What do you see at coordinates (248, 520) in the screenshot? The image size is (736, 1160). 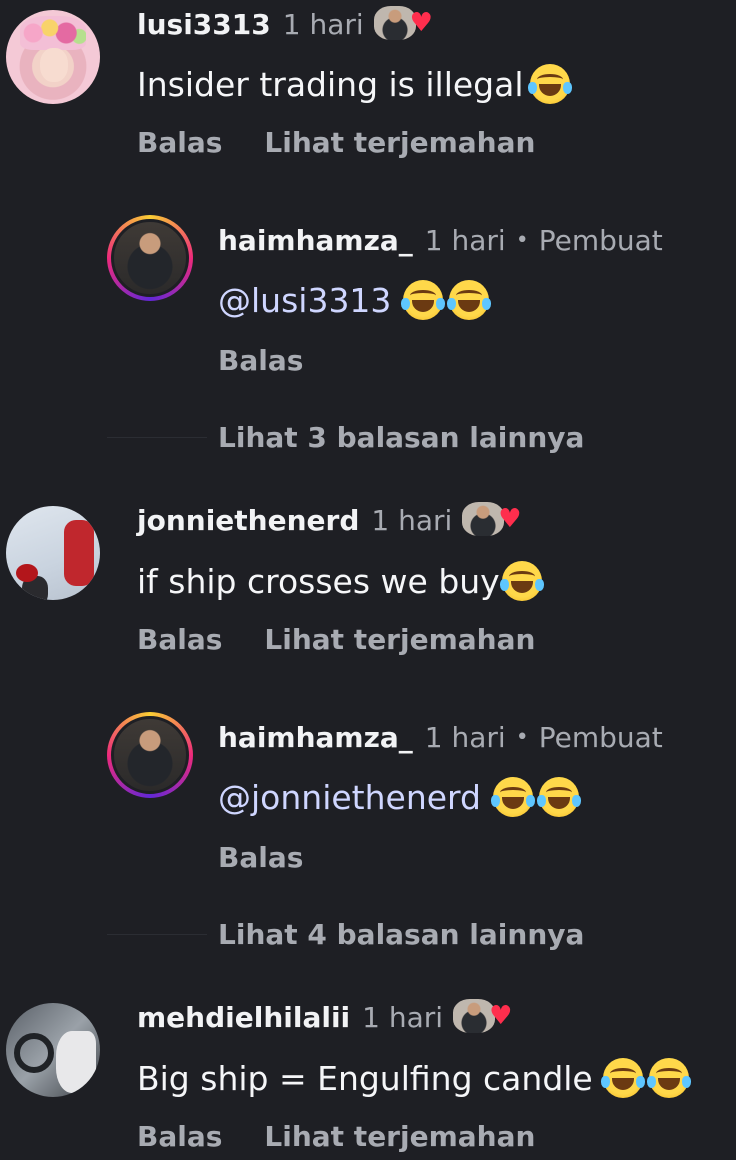 I see `username-link: jonniethenerd` at bounding box center [248, 520].